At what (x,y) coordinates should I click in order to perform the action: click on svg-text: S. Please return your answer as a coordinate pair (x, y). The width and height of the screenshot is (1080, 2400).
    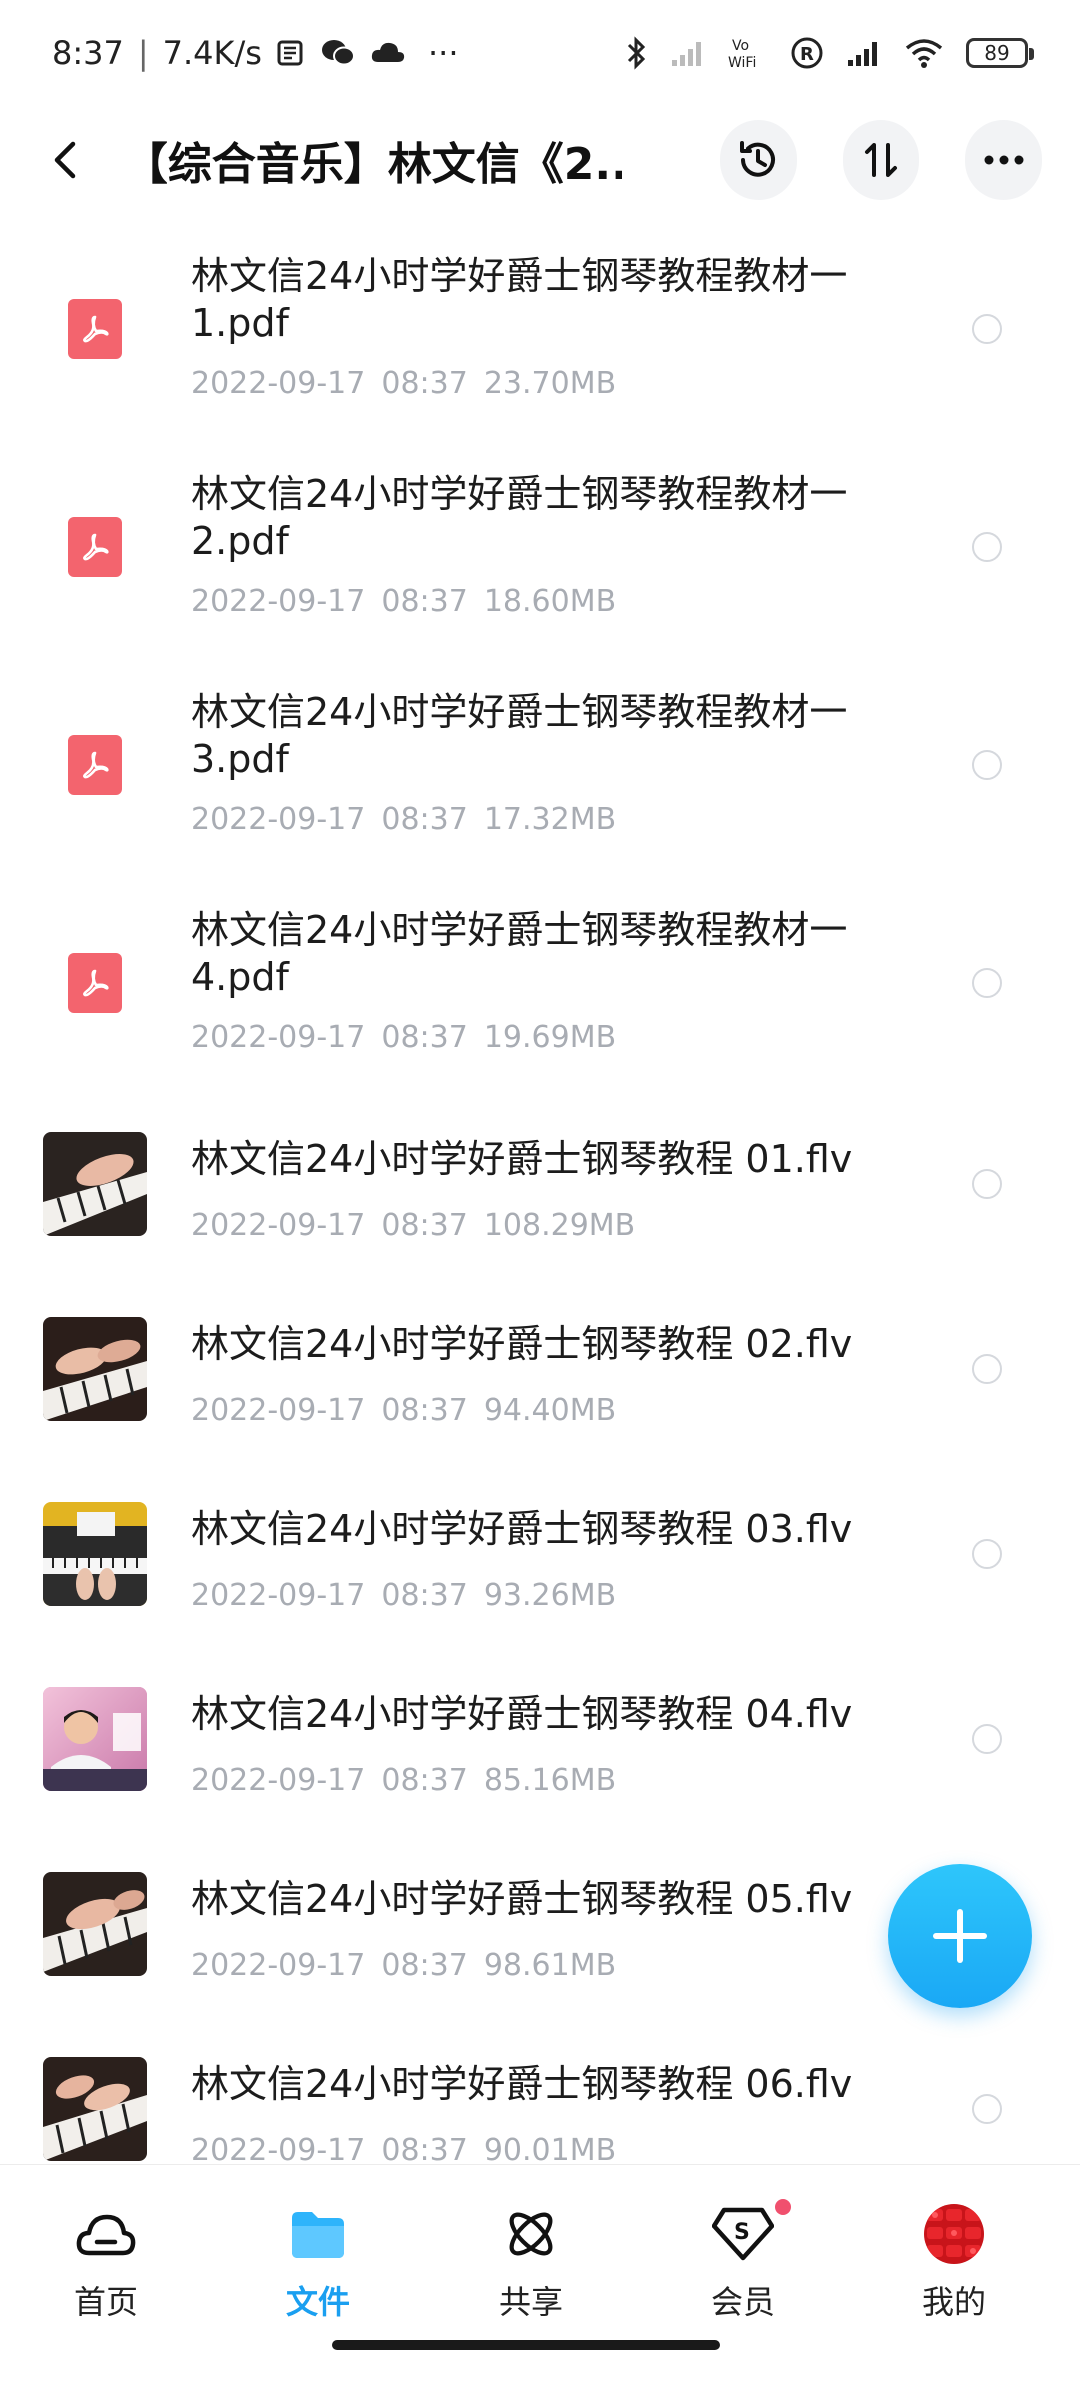
    Looking at the image, I should click on (742, 2232).